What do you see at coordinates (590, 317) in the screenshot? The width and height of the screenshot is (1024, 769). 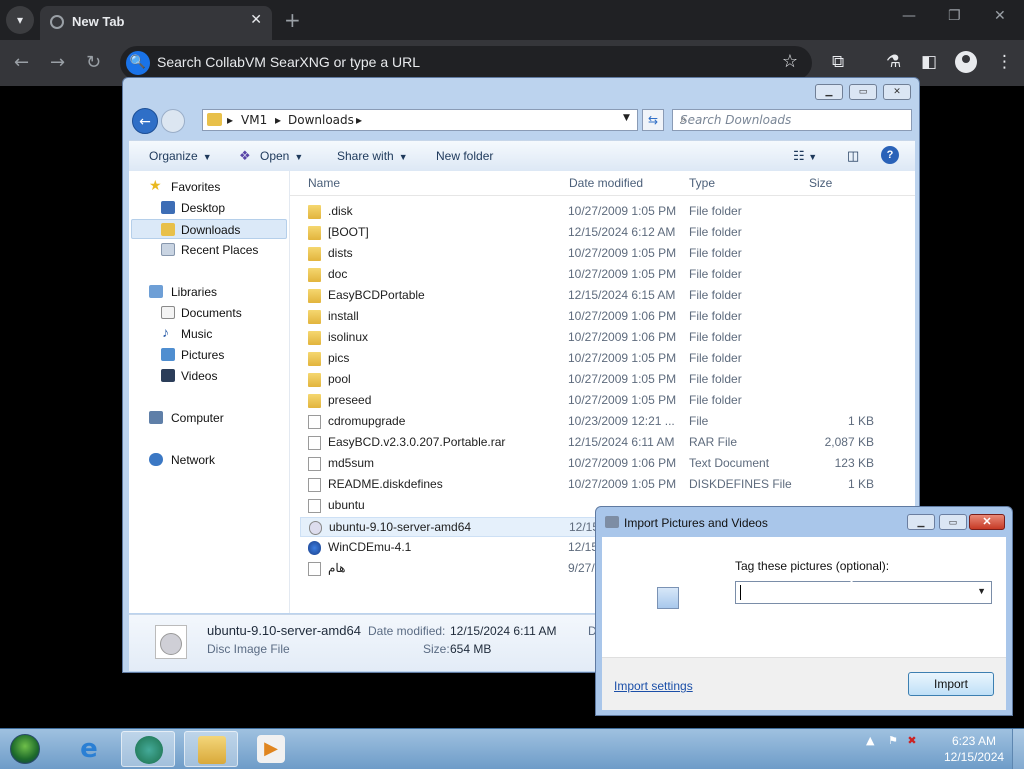 I see `file-row: install 10/27/2009 1:06 PM File folder` at bounding box center [590, 317].